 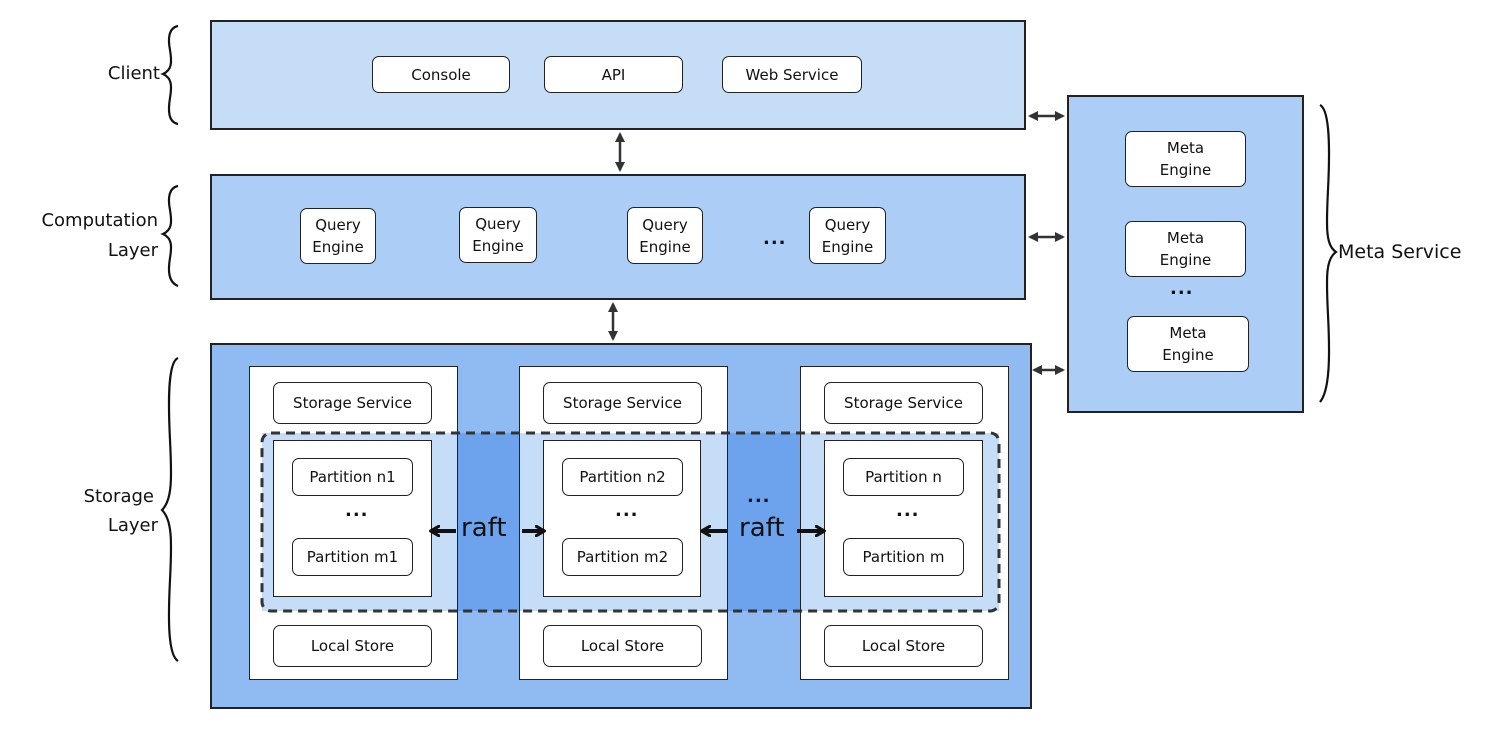 What do you see at coordinates (630, 522) in the screenshot?
I see `raft-group-border` at bounding box center [630, 522].